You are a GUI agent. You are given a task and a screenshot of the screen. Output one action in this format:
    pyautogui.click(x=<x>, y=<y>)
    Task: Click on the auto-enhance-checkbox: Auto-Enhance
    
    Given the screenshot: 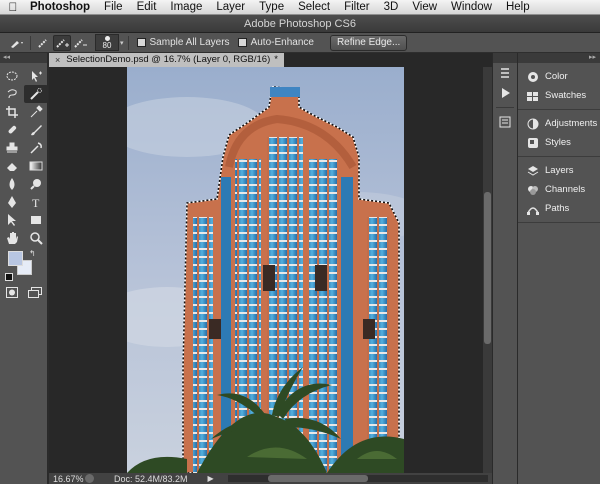 What is the action you would take?
    pyautogui.click(x=275, y=42)
    